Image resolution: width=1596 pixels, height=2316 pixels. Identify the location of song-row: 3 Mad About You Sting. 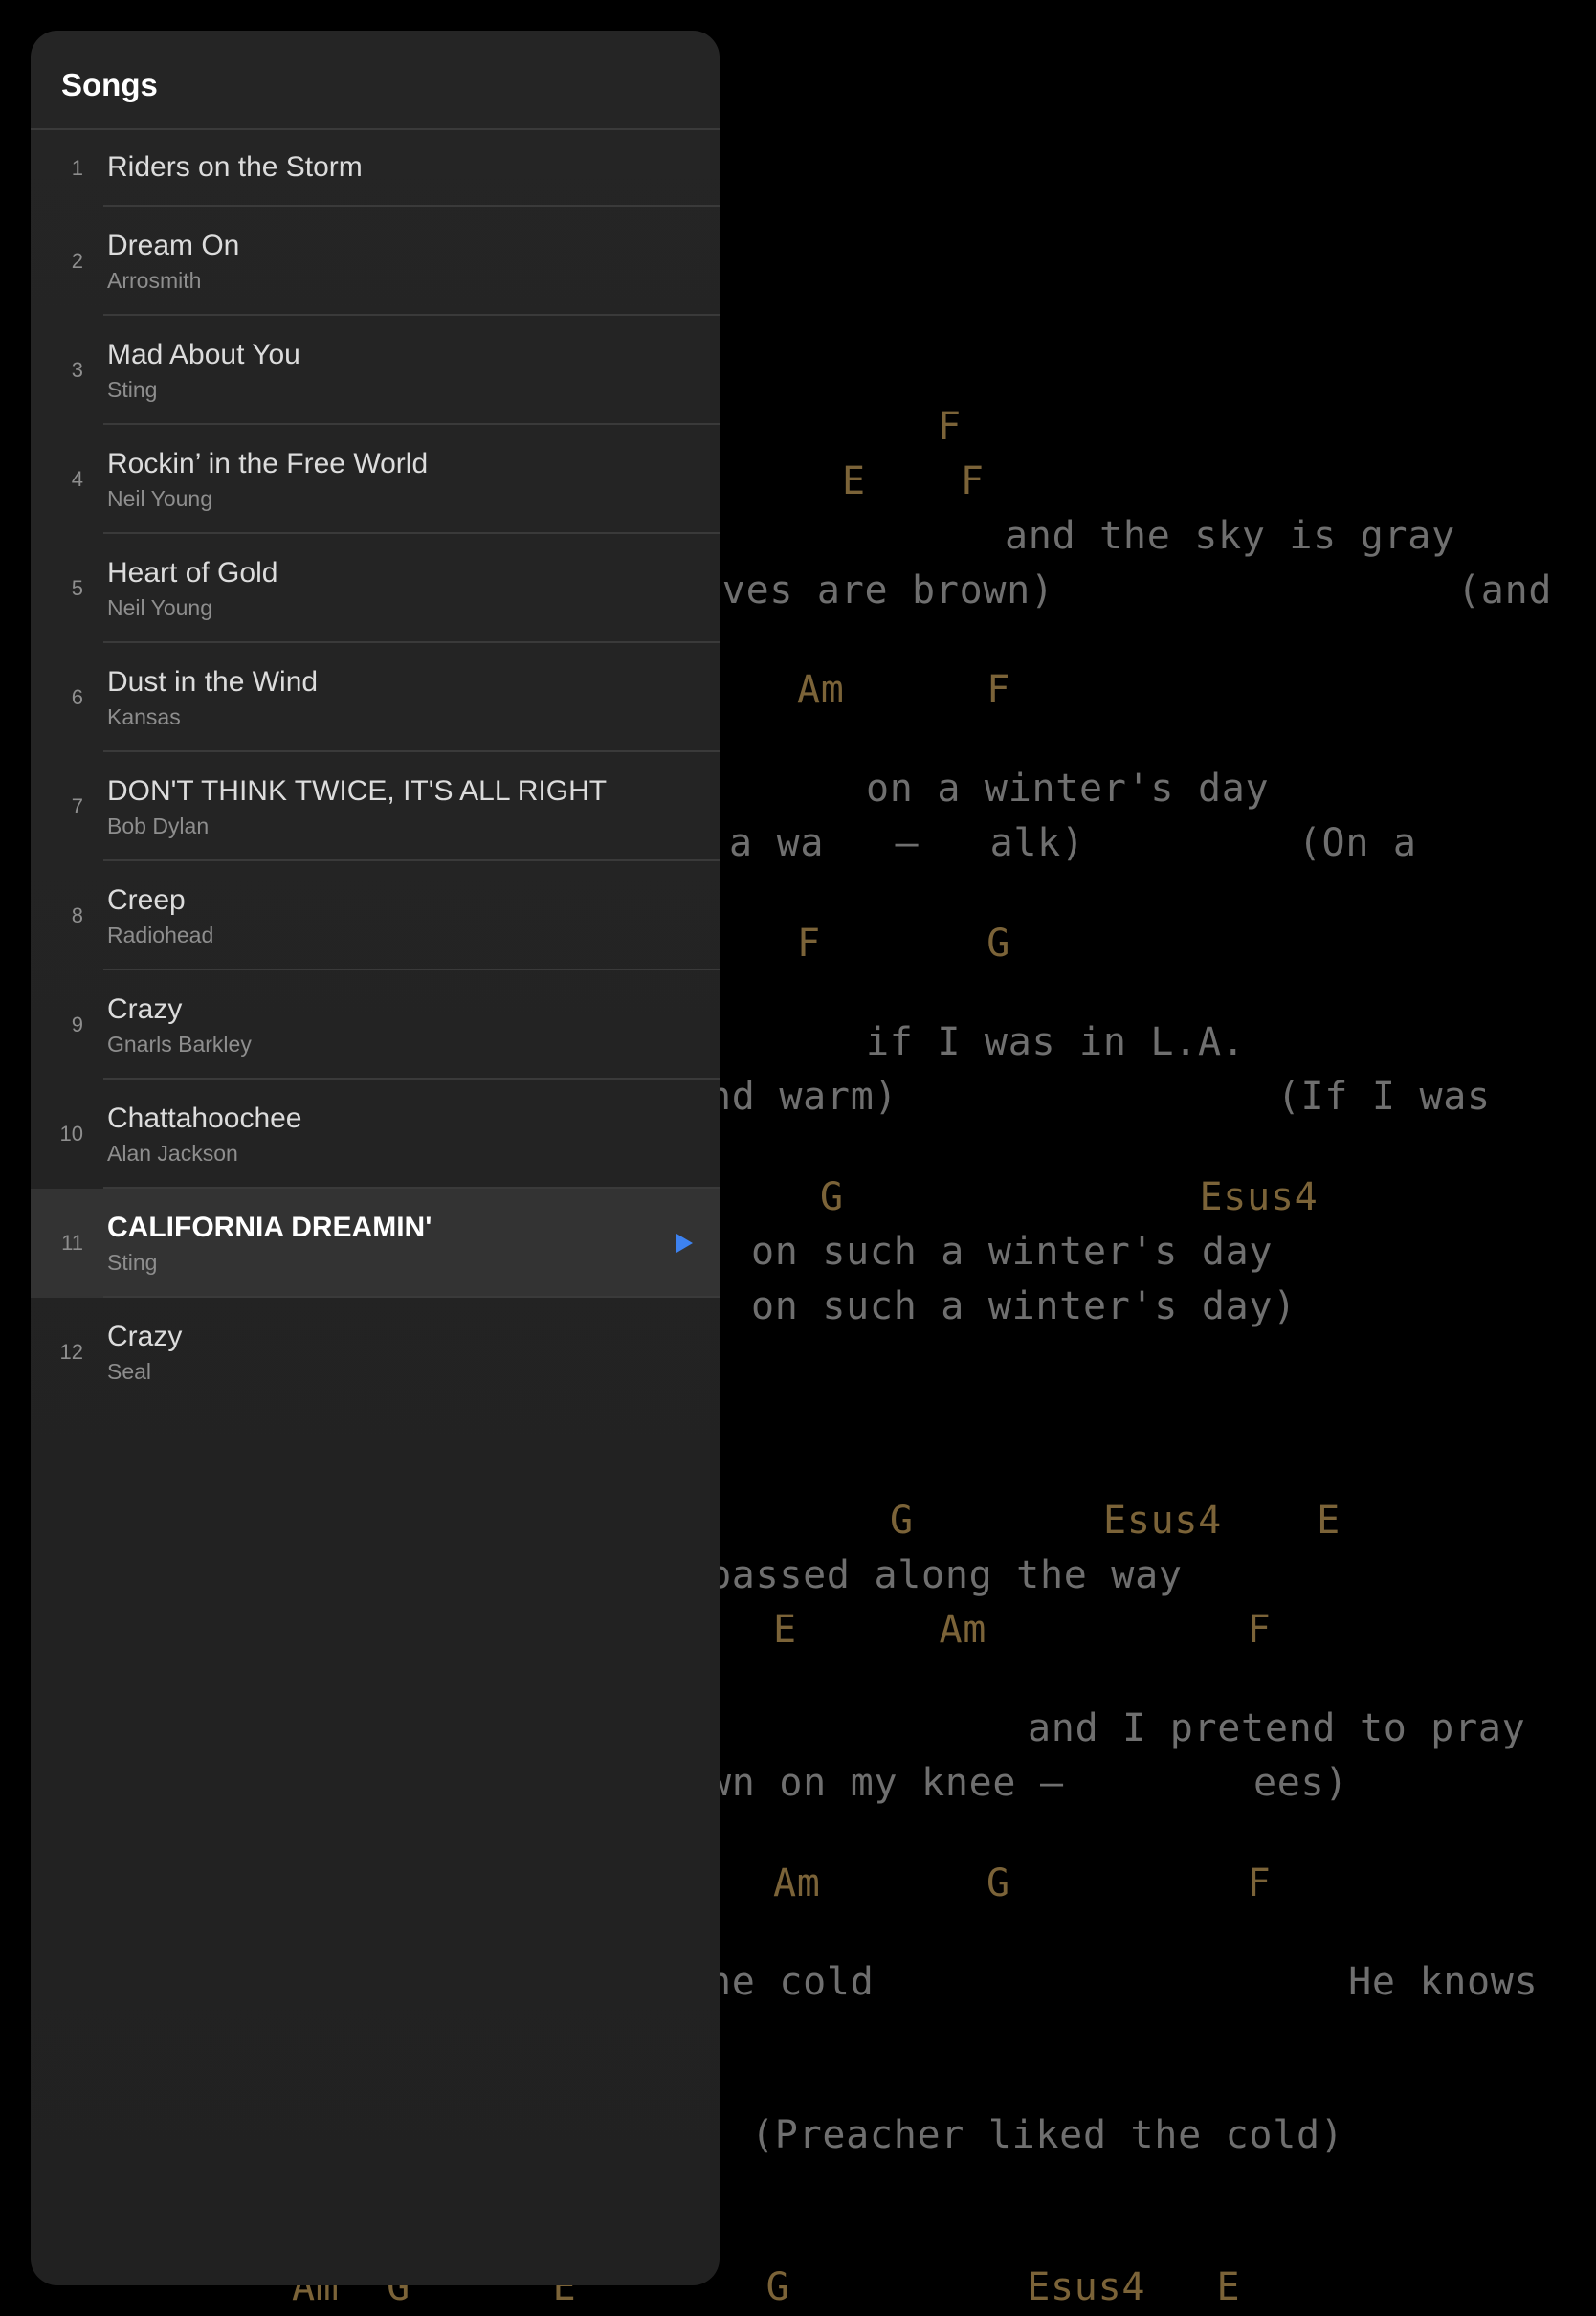
(376, 370).